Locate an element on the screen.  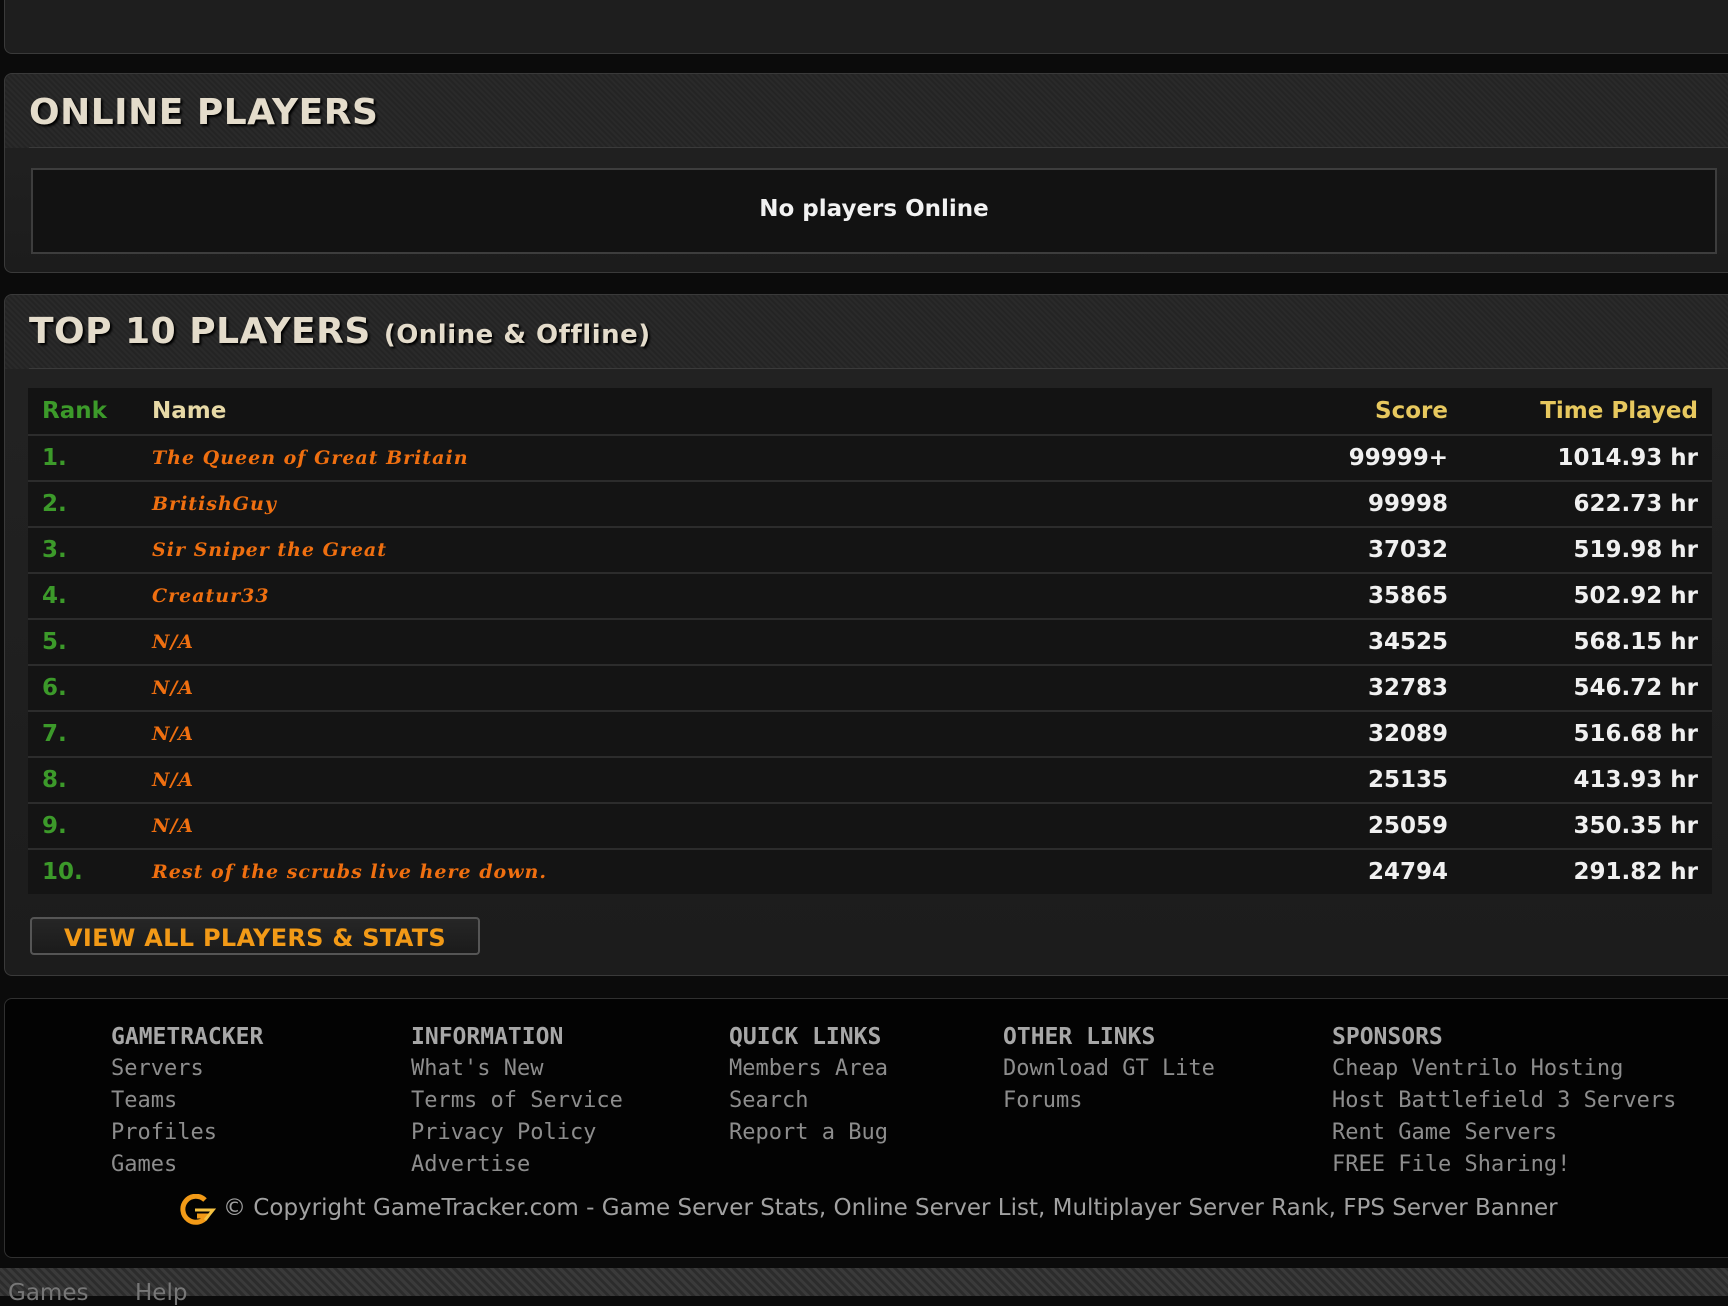
score-cell: 32783 is located at coordinates (1380, 687).